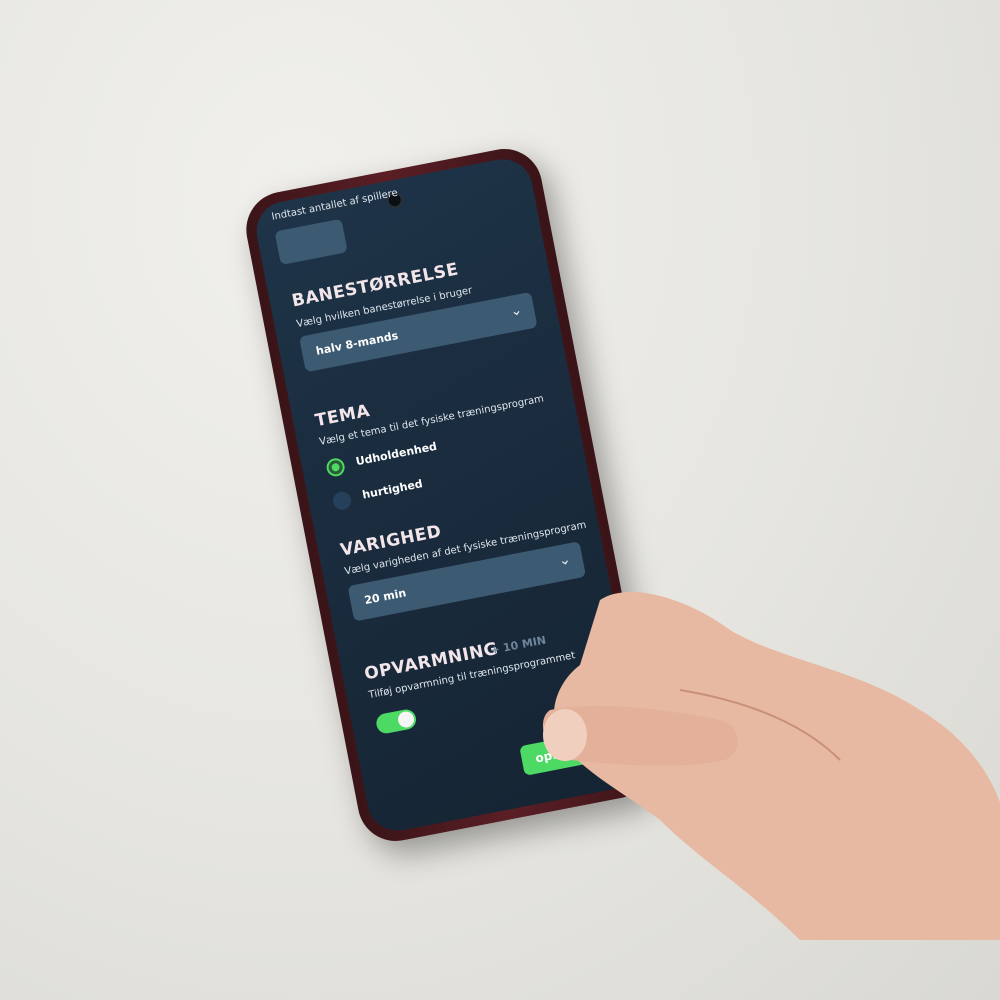 The height and width of the screenshot is (1000, 1000). Describe the element at coordinates (336, 467) in the screenshot. I see `radio-udholdenhed` at that location.